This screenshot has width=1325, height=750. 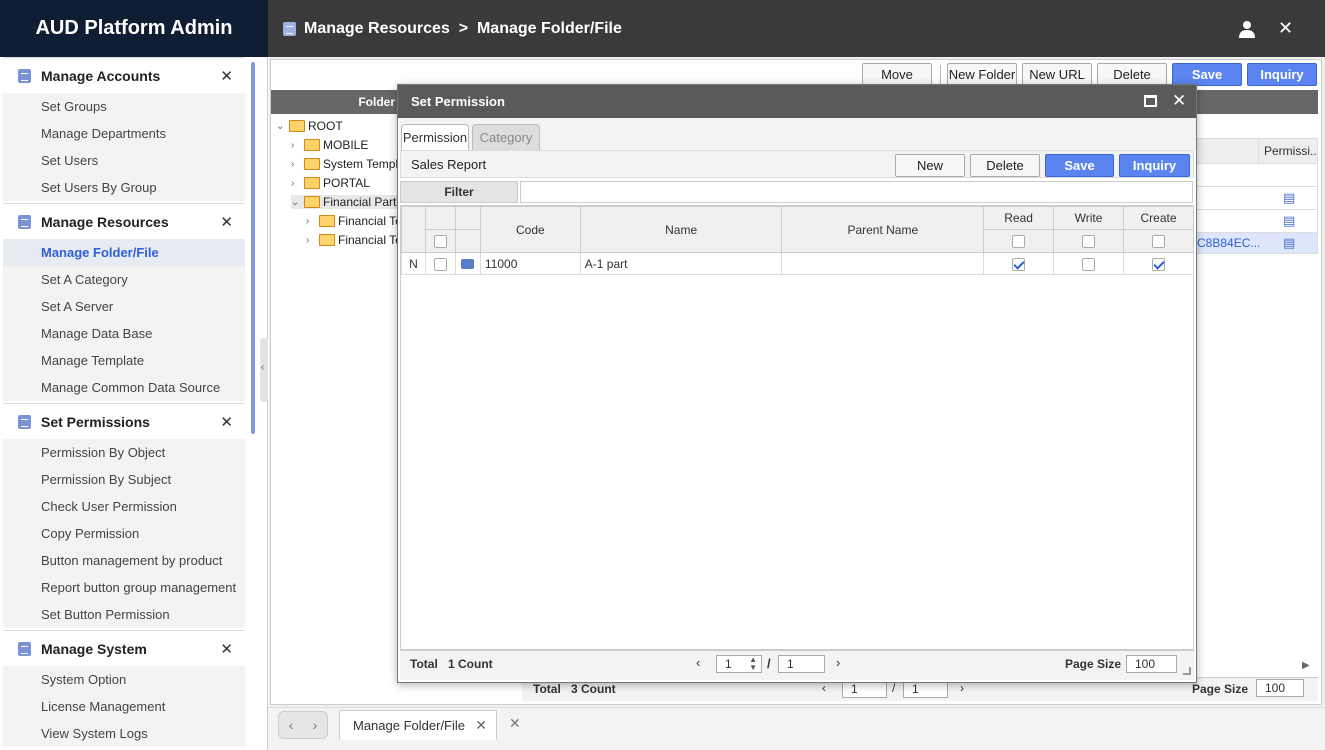 I want to click on move-button: Move, so click(x=897, y=74).